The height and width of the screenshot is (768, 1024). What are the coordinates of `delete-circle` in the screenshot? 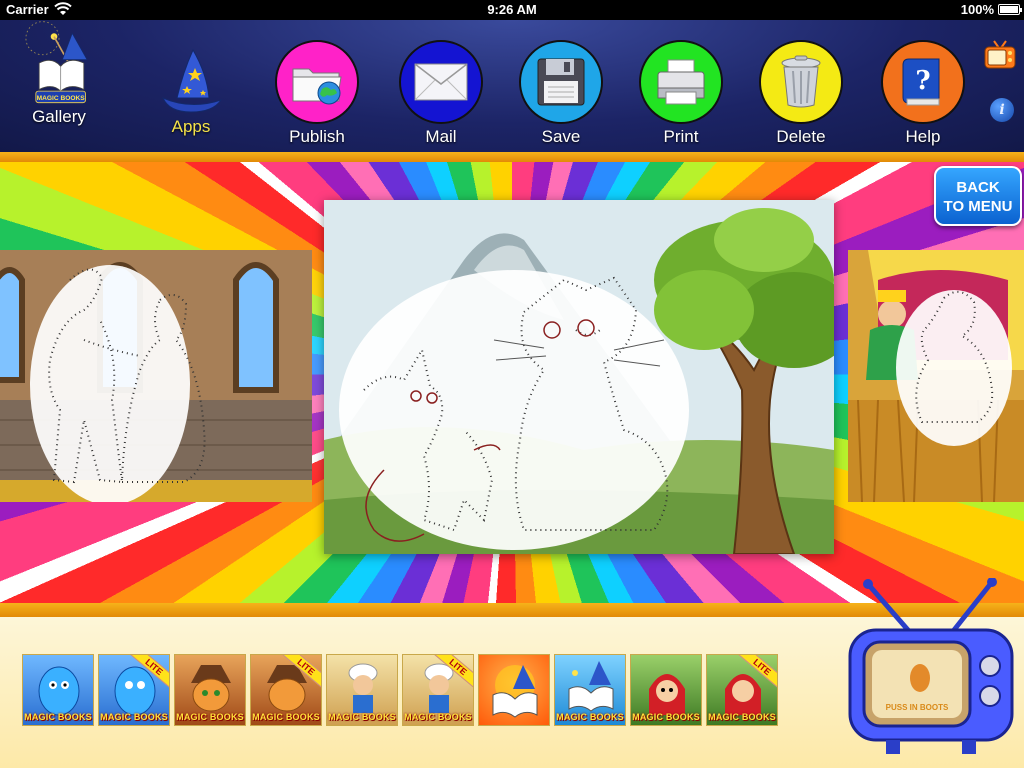 It's located at (801, 82).